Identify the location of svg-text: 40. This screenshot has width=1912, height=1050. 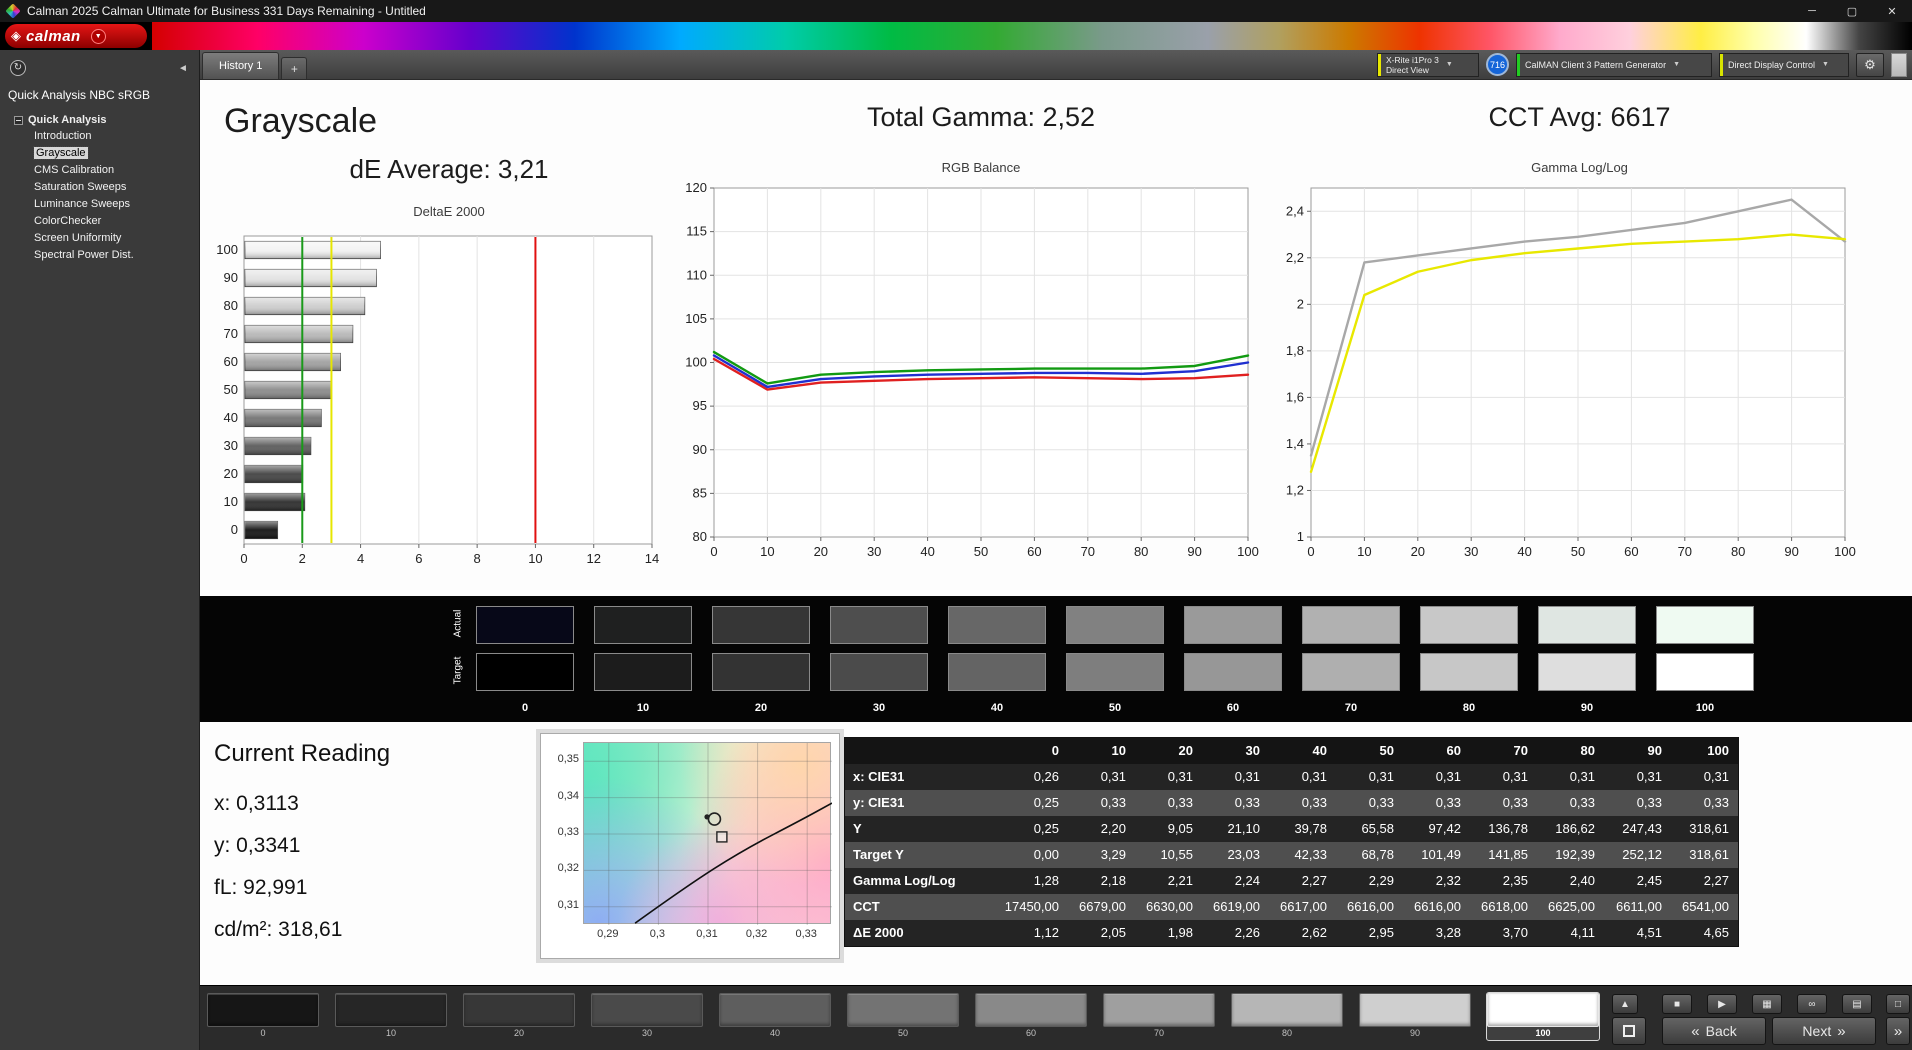
(1524, 551).